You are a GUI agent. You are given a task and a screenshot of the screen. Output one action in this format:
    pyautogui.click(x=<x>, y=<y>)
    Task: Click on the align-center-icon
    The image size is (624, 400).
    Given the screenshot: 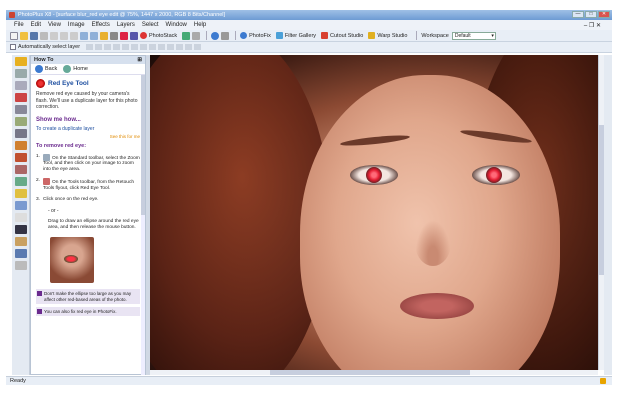 What is the action you would take?
    pyautogui.click(x=126, y=47)
    